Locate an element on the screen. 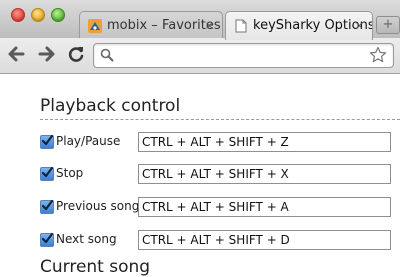  section-divider is located at coordinates (220, 119).